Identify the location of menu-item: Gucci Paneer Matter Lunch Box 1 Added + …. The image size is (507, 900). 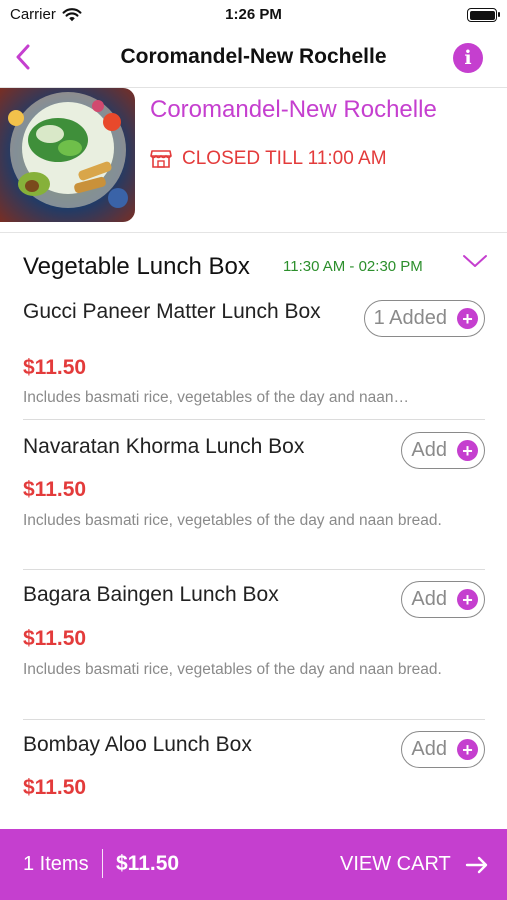
(254, 352).